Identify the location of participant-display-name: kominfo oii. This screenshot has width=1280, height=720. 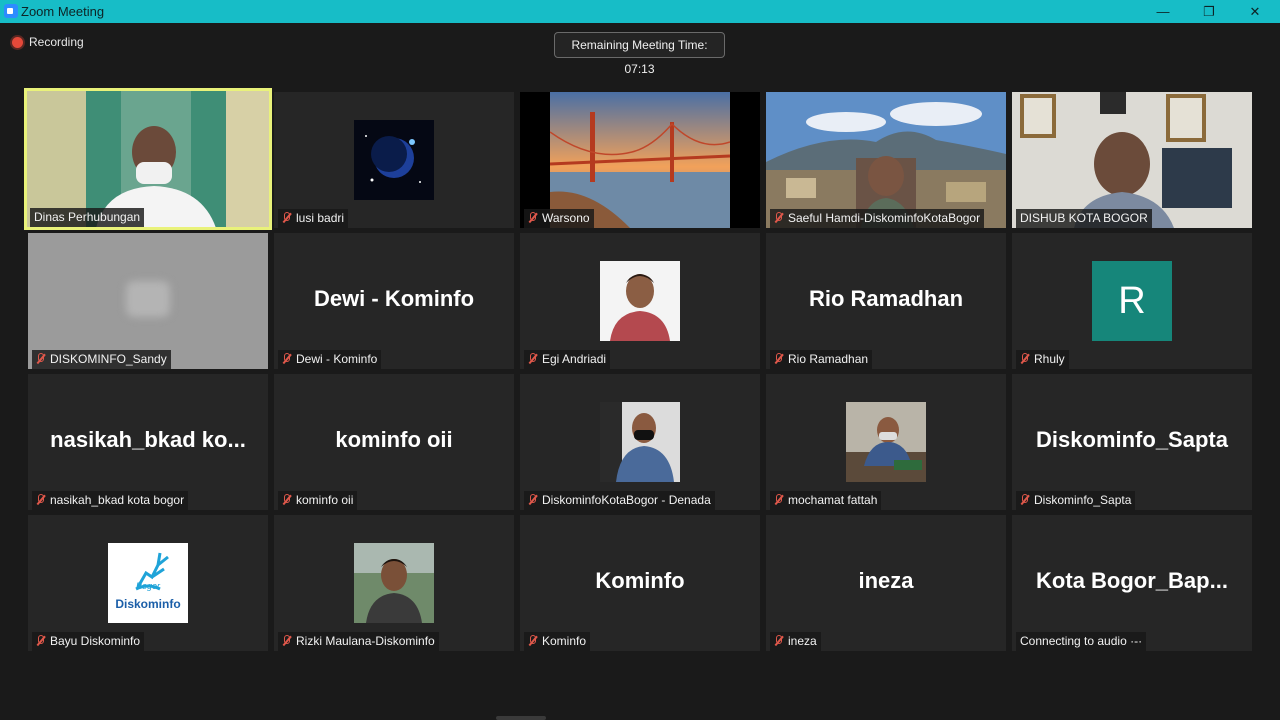
(394, 439).